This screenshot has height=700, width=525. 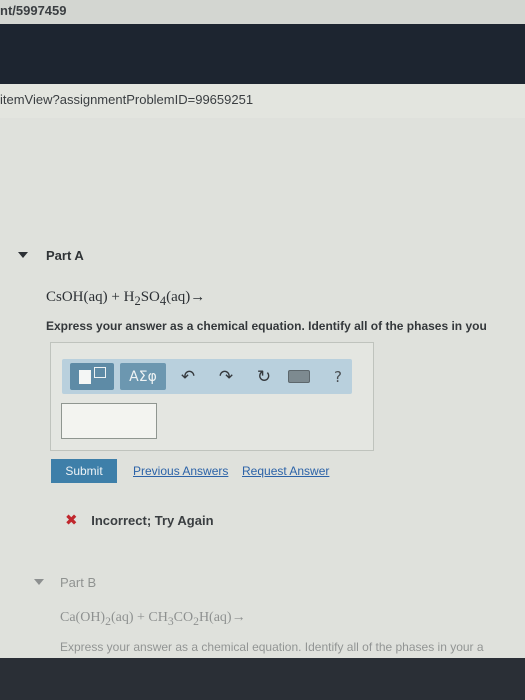 I want to click on help-button: ?, so click(x=338, y=376).